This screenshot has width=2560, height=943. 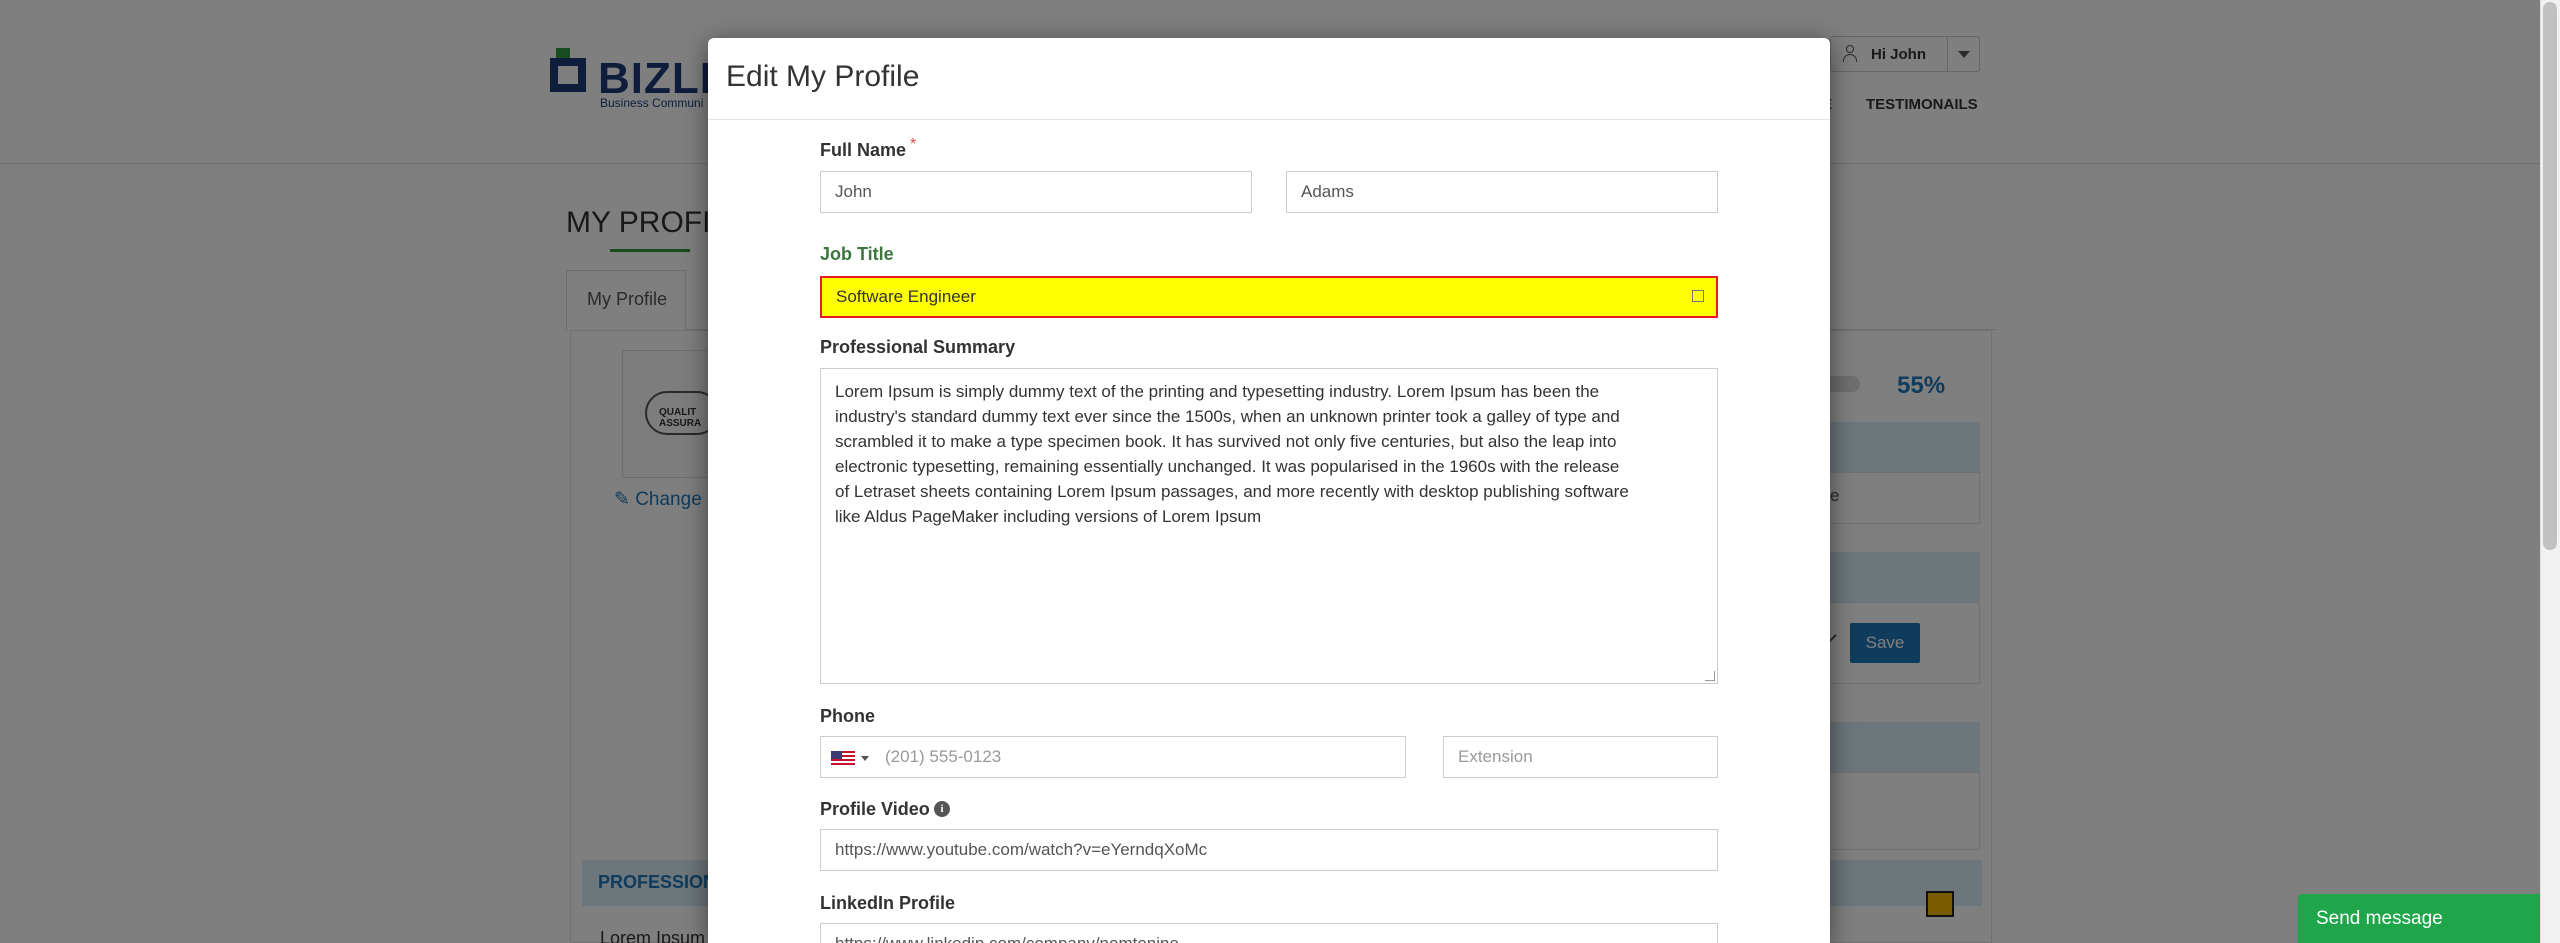 I want to click on last-name-field: Adams, so click(x=1502, y=192).